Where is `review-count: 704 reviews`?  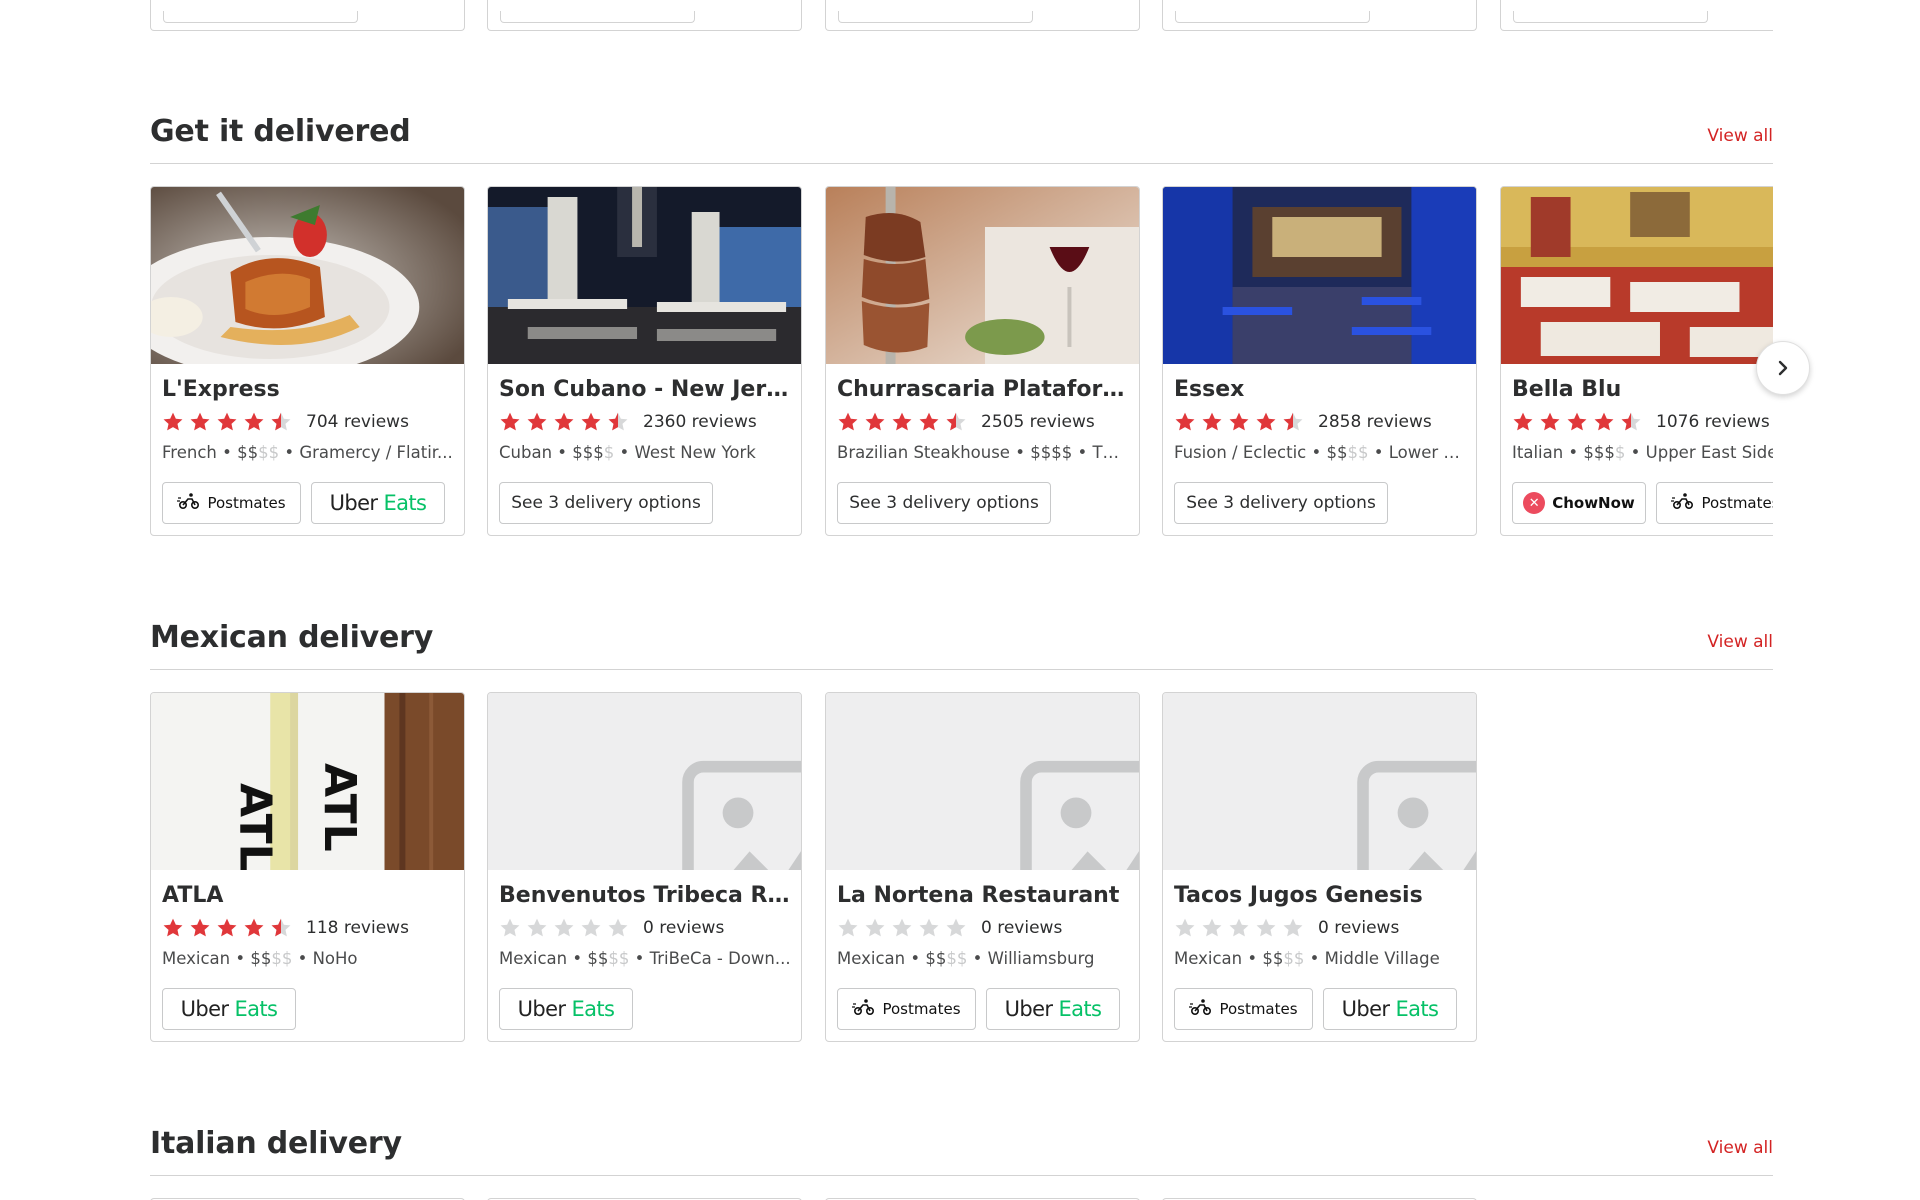 review-count: 704 reviews is located at coordinates (357, 422).